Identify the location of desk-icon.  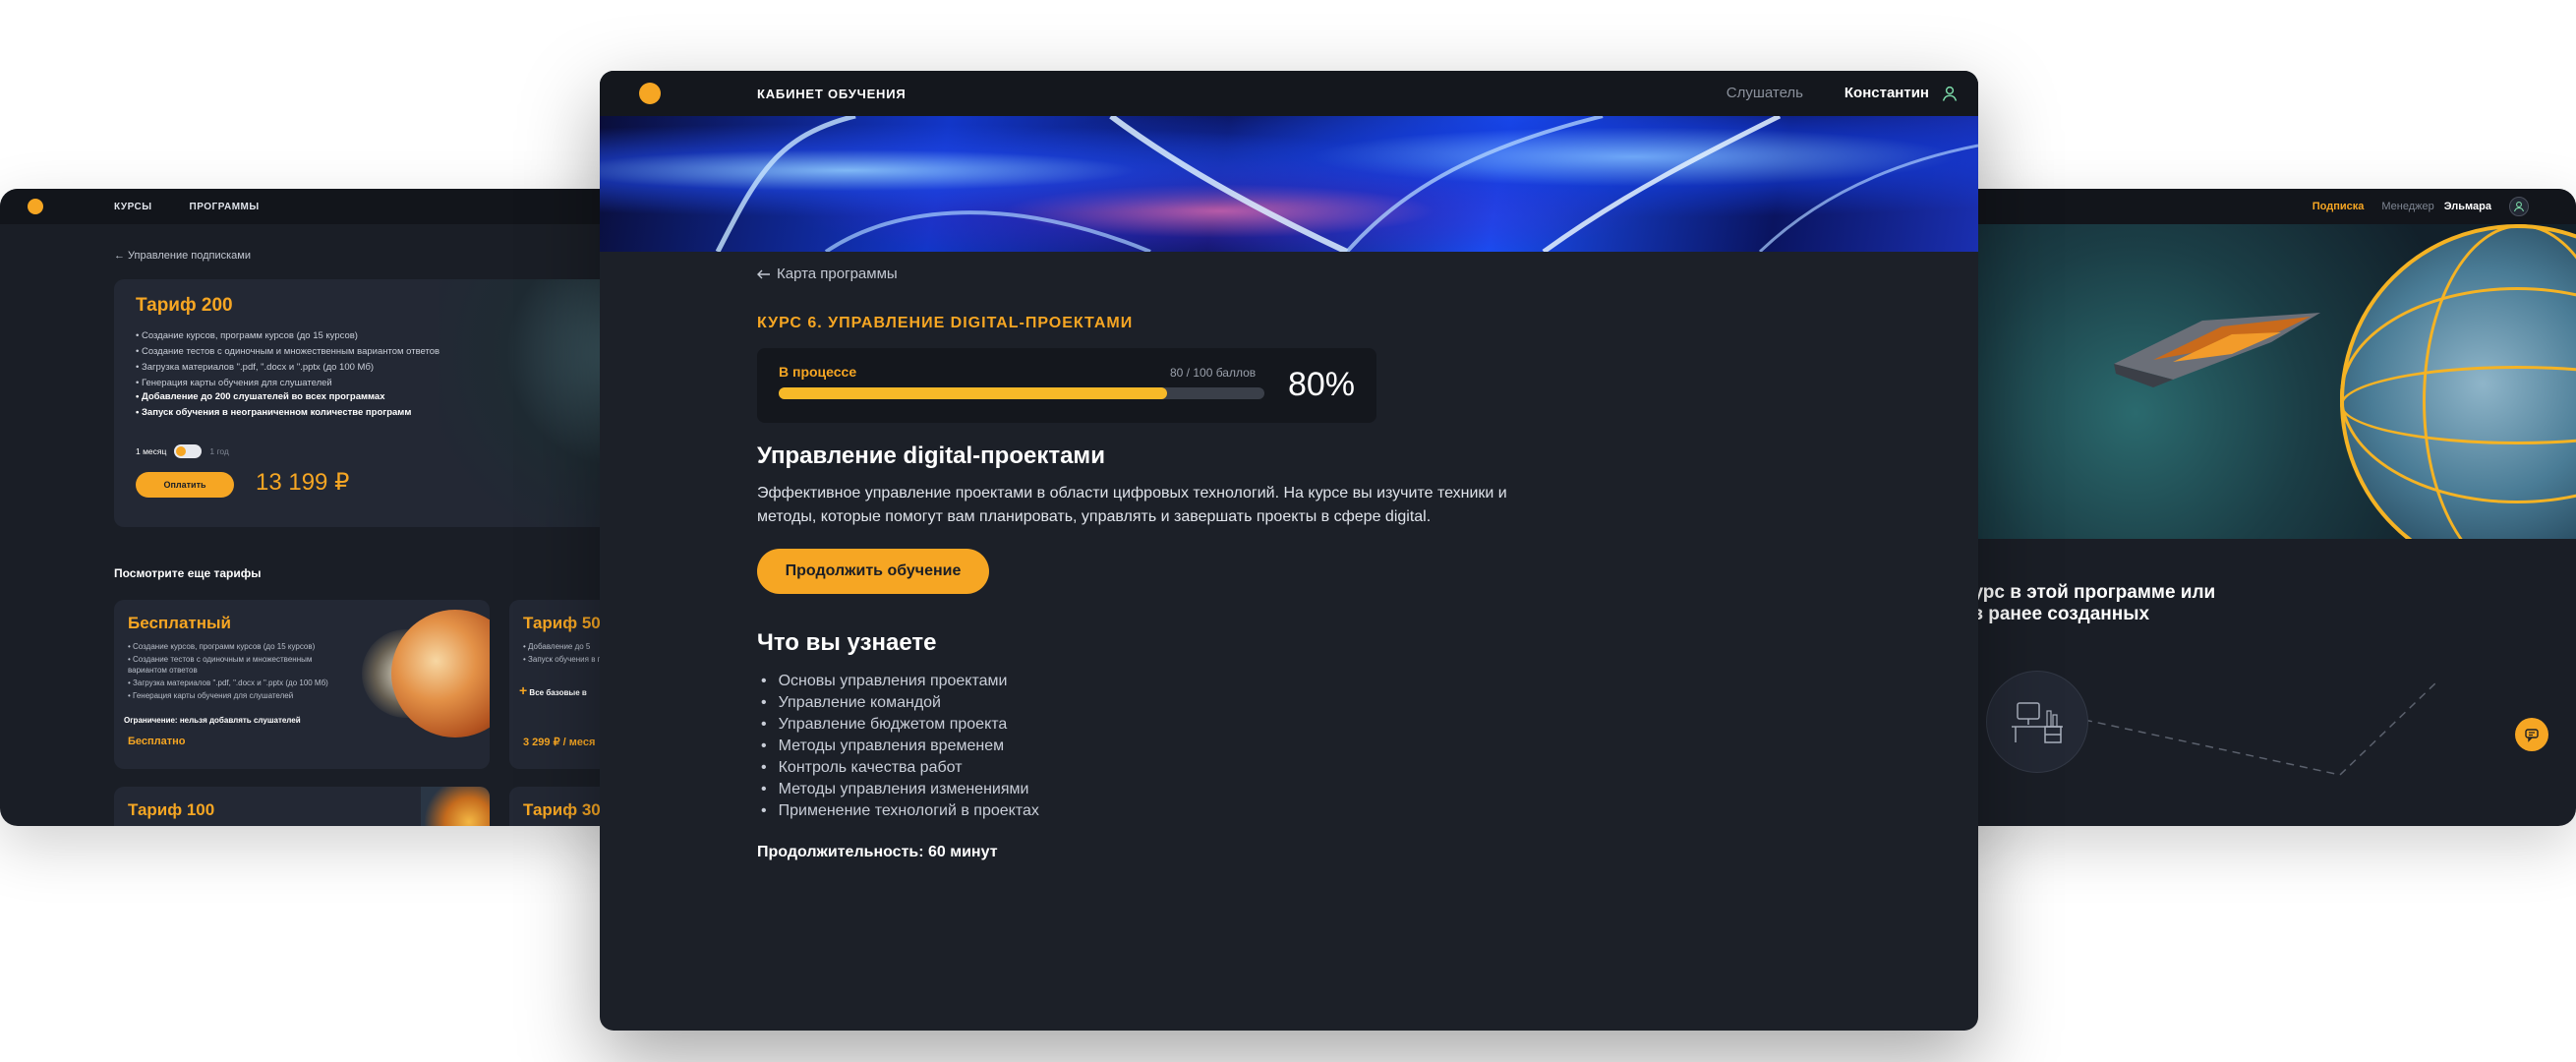
(2037, 722).